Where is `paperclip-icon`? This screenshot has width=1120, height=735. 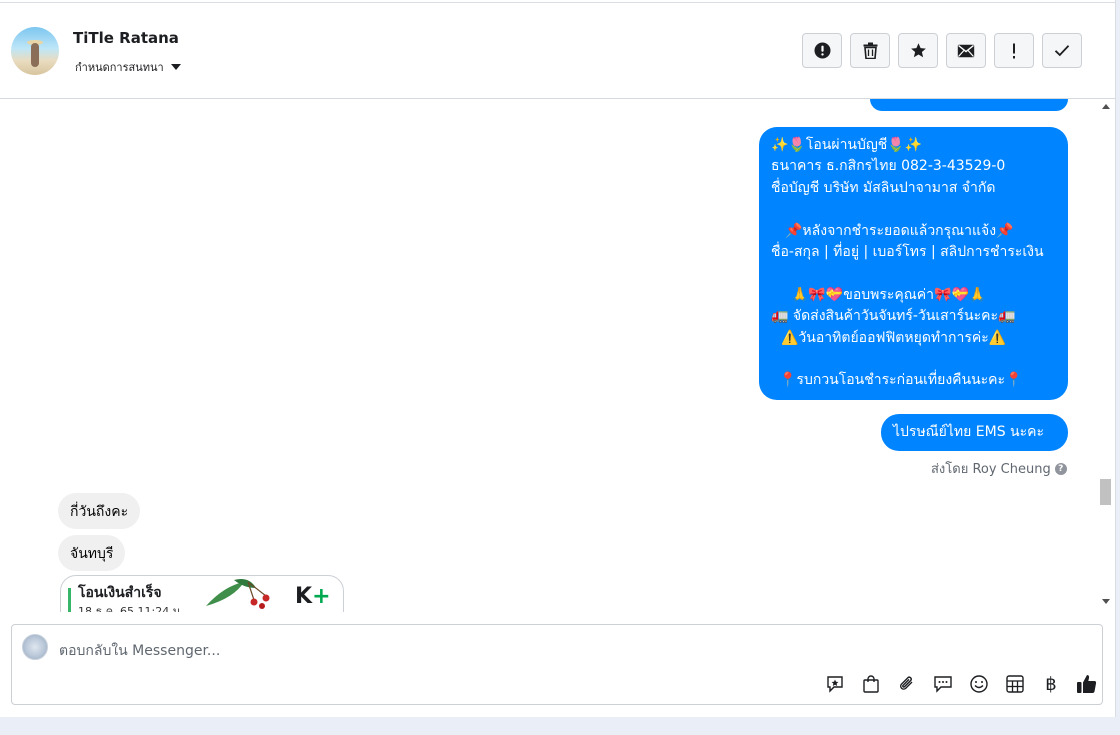 paperclip-icon is located at coordinates (906, 683).